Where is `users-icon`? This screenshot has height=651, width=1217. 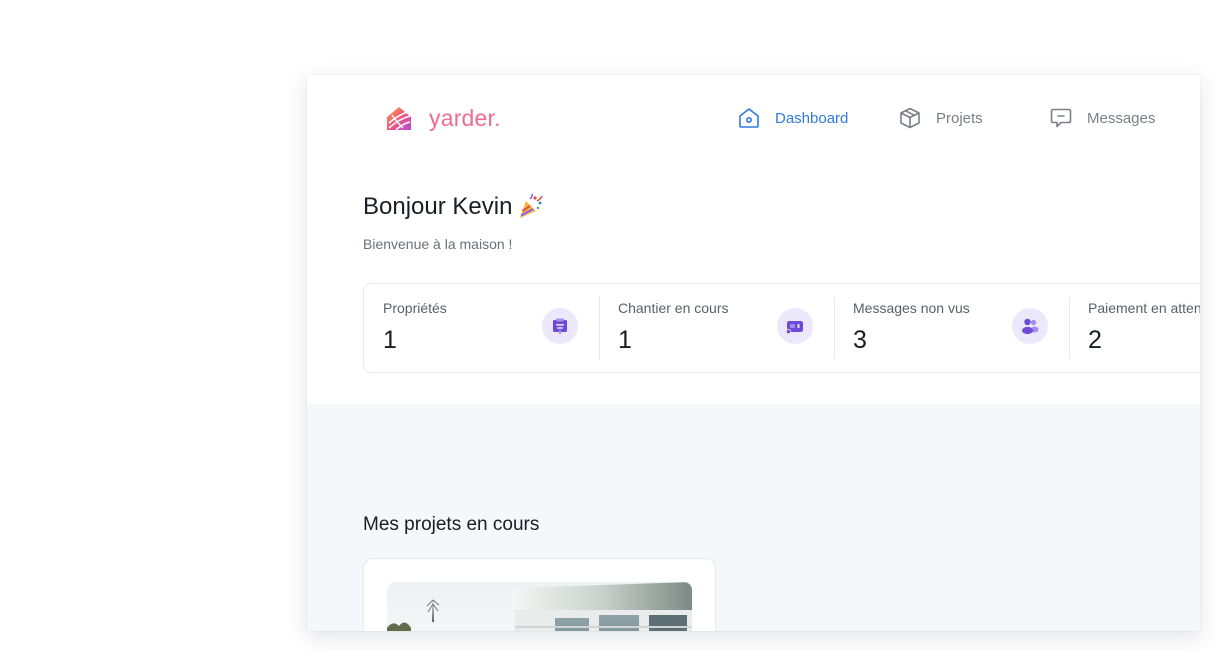
users-icon is located at coordinates (1030, 326).